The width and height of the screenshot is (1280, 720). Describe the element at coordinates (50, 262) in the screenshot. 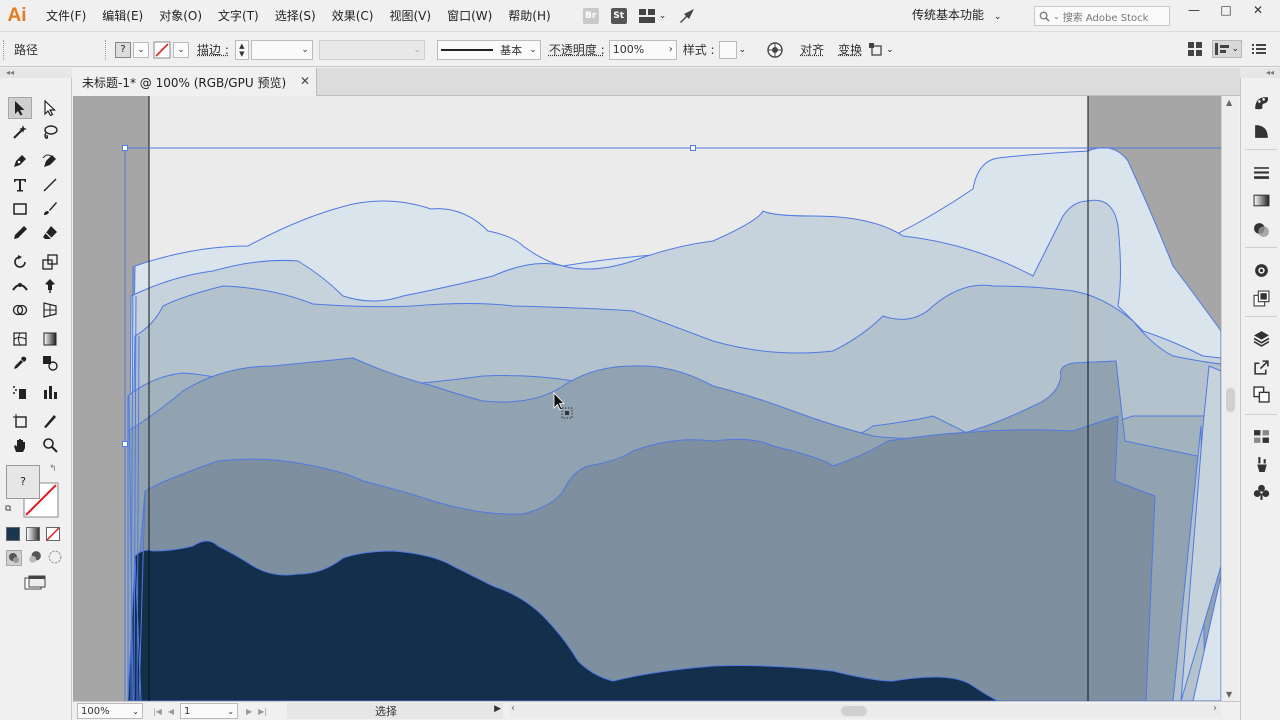

I see `scale-tool` at that location.